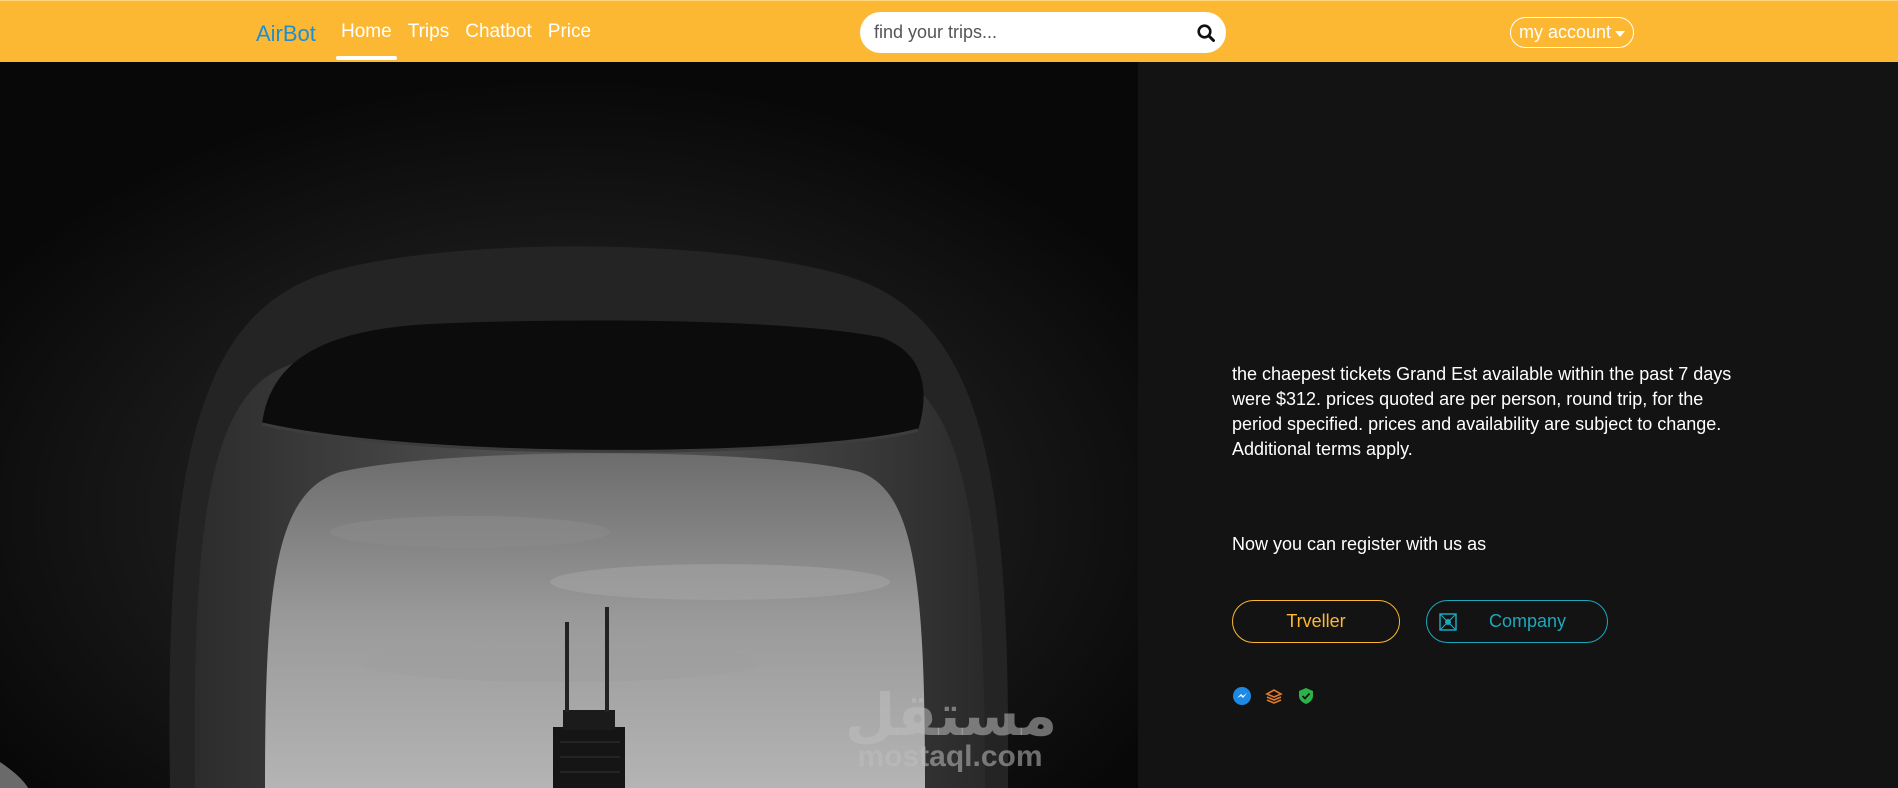 The height and width of the screenshot is (788, 1898). What do you see at coordinates (951, 715) in the screenshot?
I see `watermark-arabic: مستقل` at bounding box center [951, 715].